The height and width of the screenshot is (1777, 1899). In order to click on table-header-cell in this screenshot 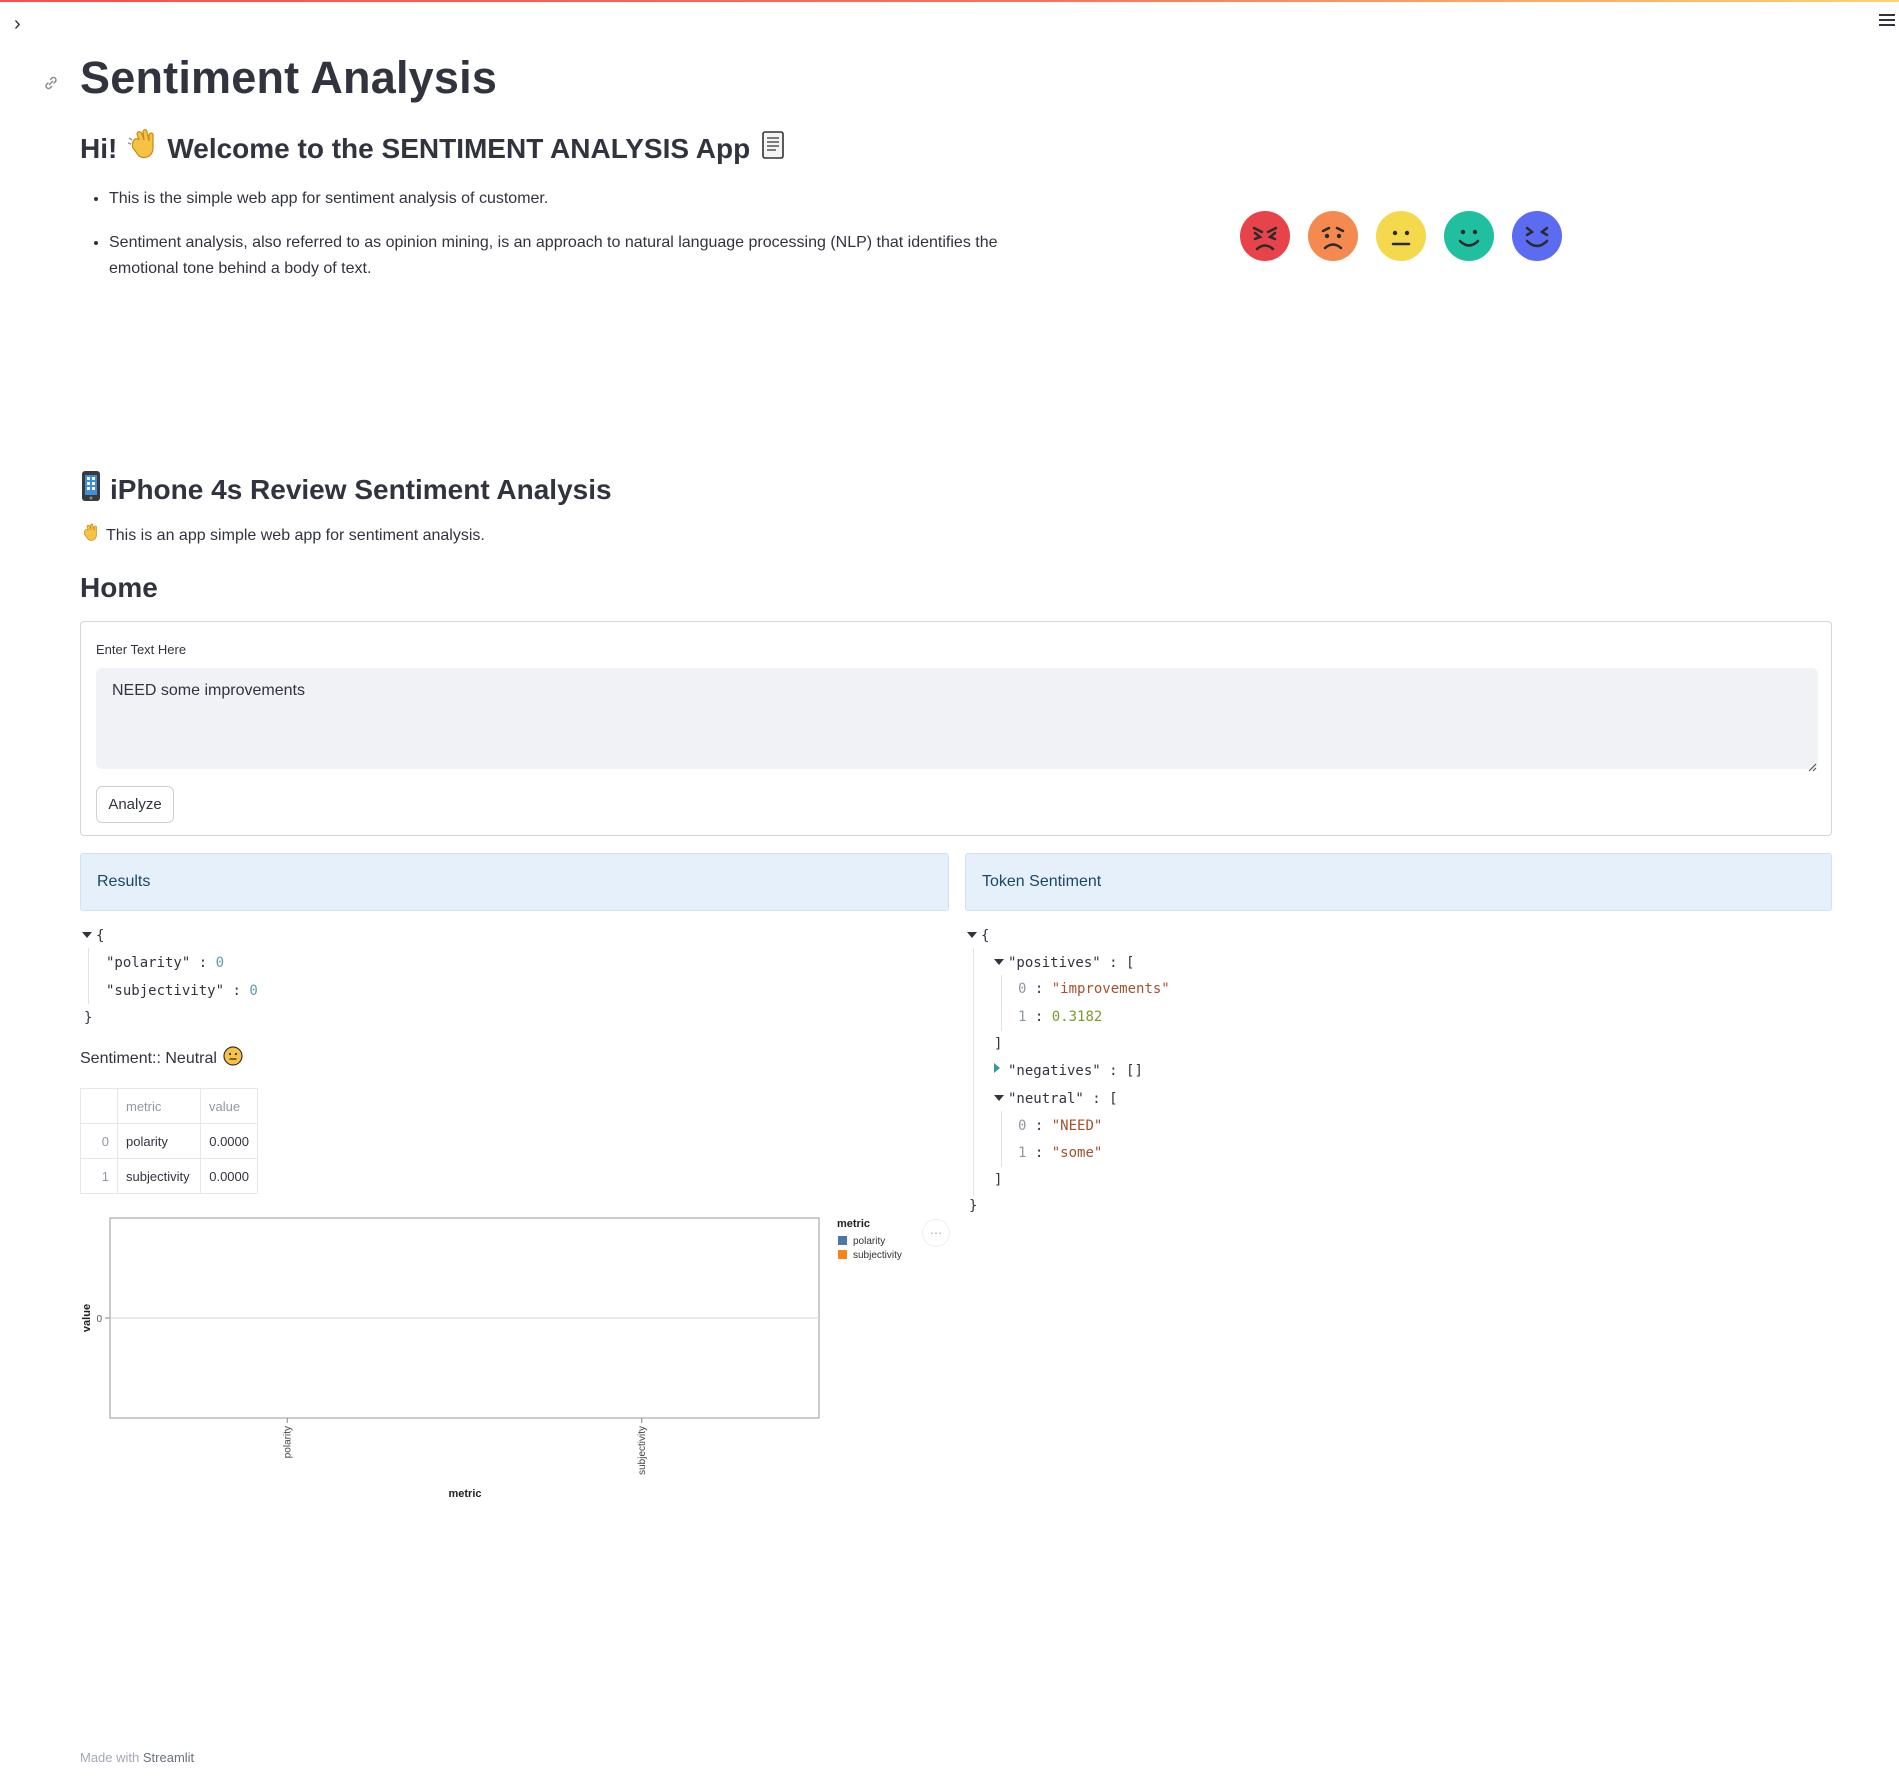, I will do `click(99, 1106)`.